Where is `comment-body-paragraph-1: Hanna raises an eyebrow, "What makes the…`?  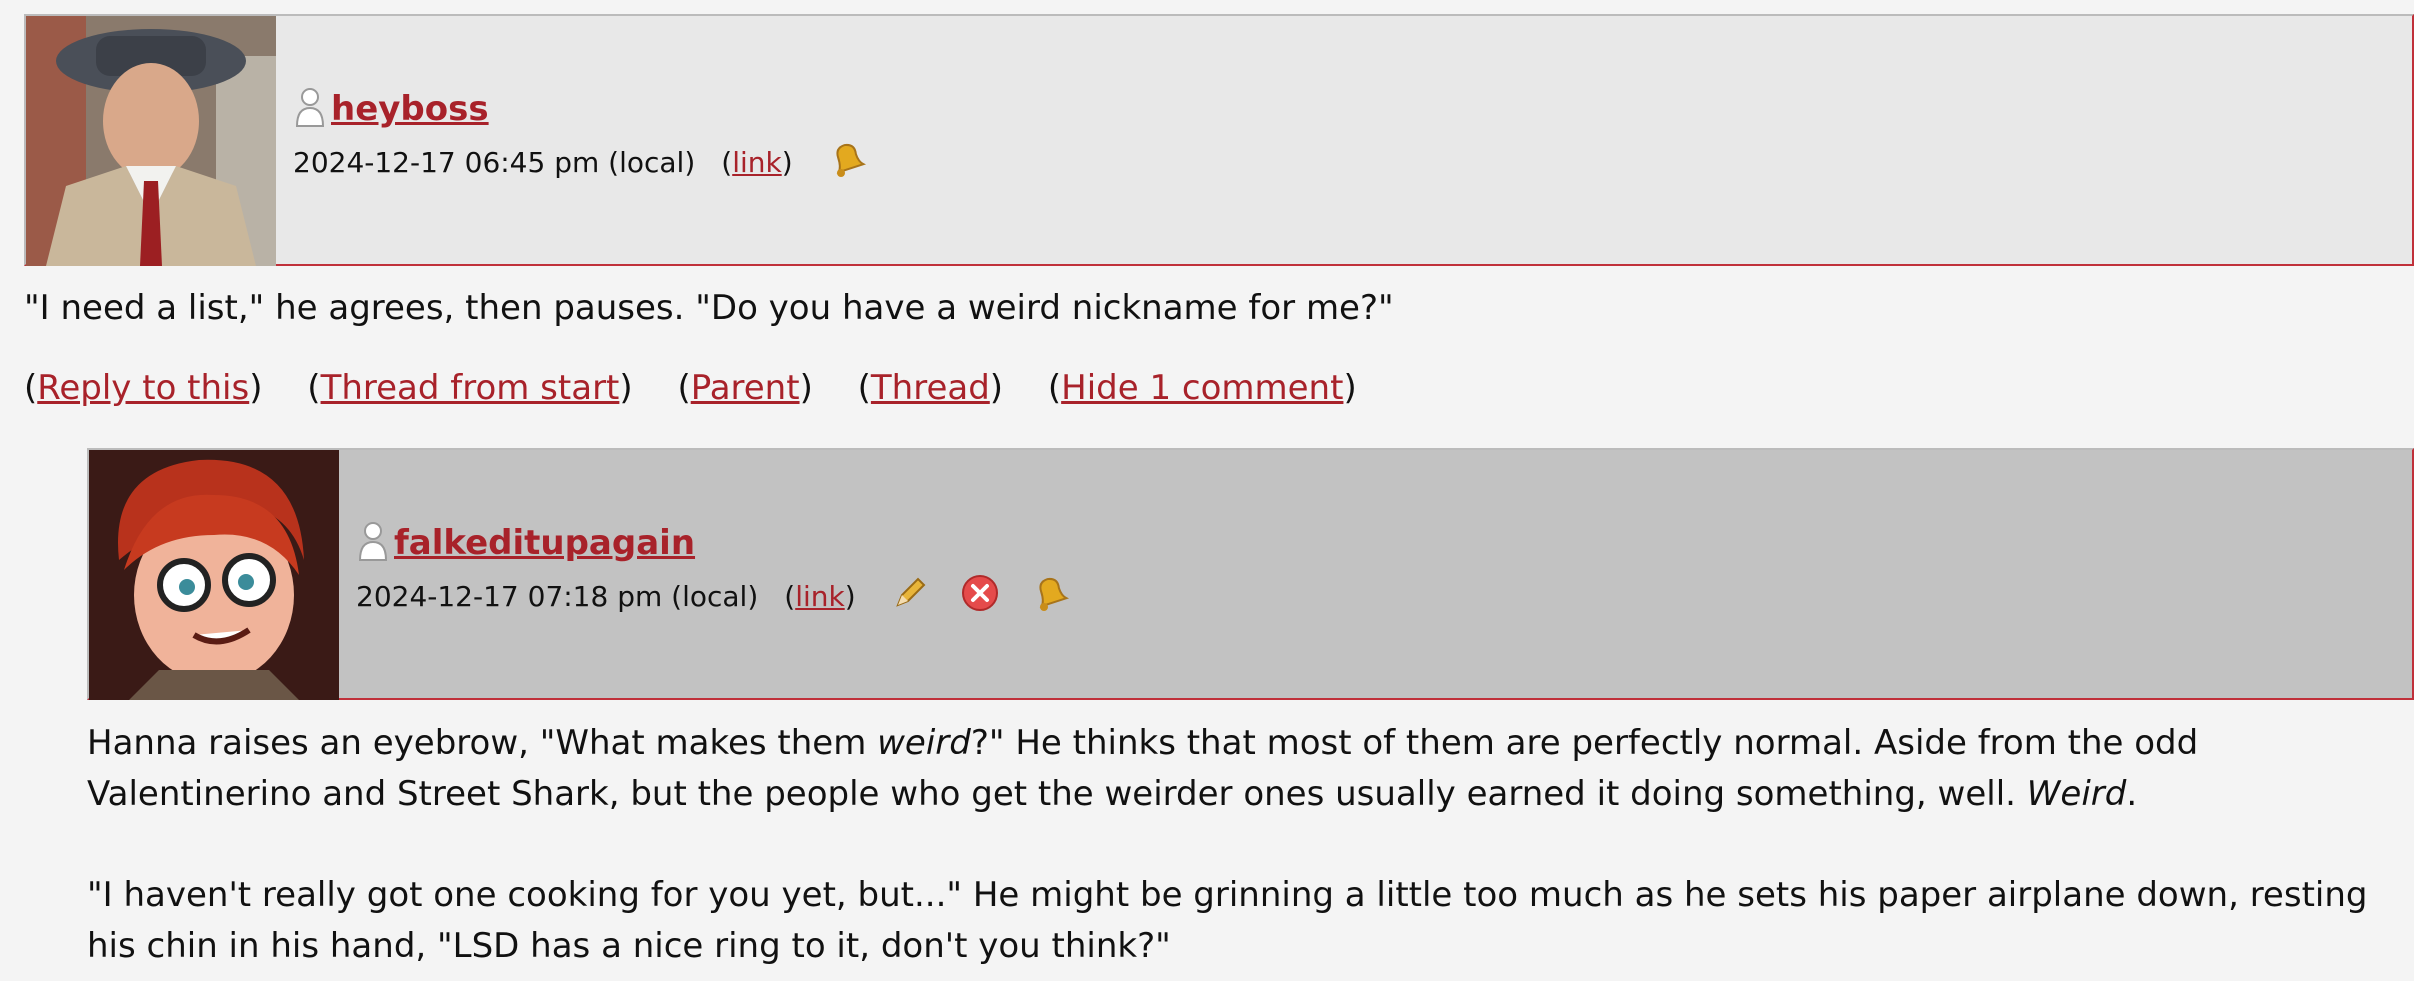
comment-body-paragraph-1: Hanna raises an eyebrow, "What makes the… is located at coordinates (1242, 769).